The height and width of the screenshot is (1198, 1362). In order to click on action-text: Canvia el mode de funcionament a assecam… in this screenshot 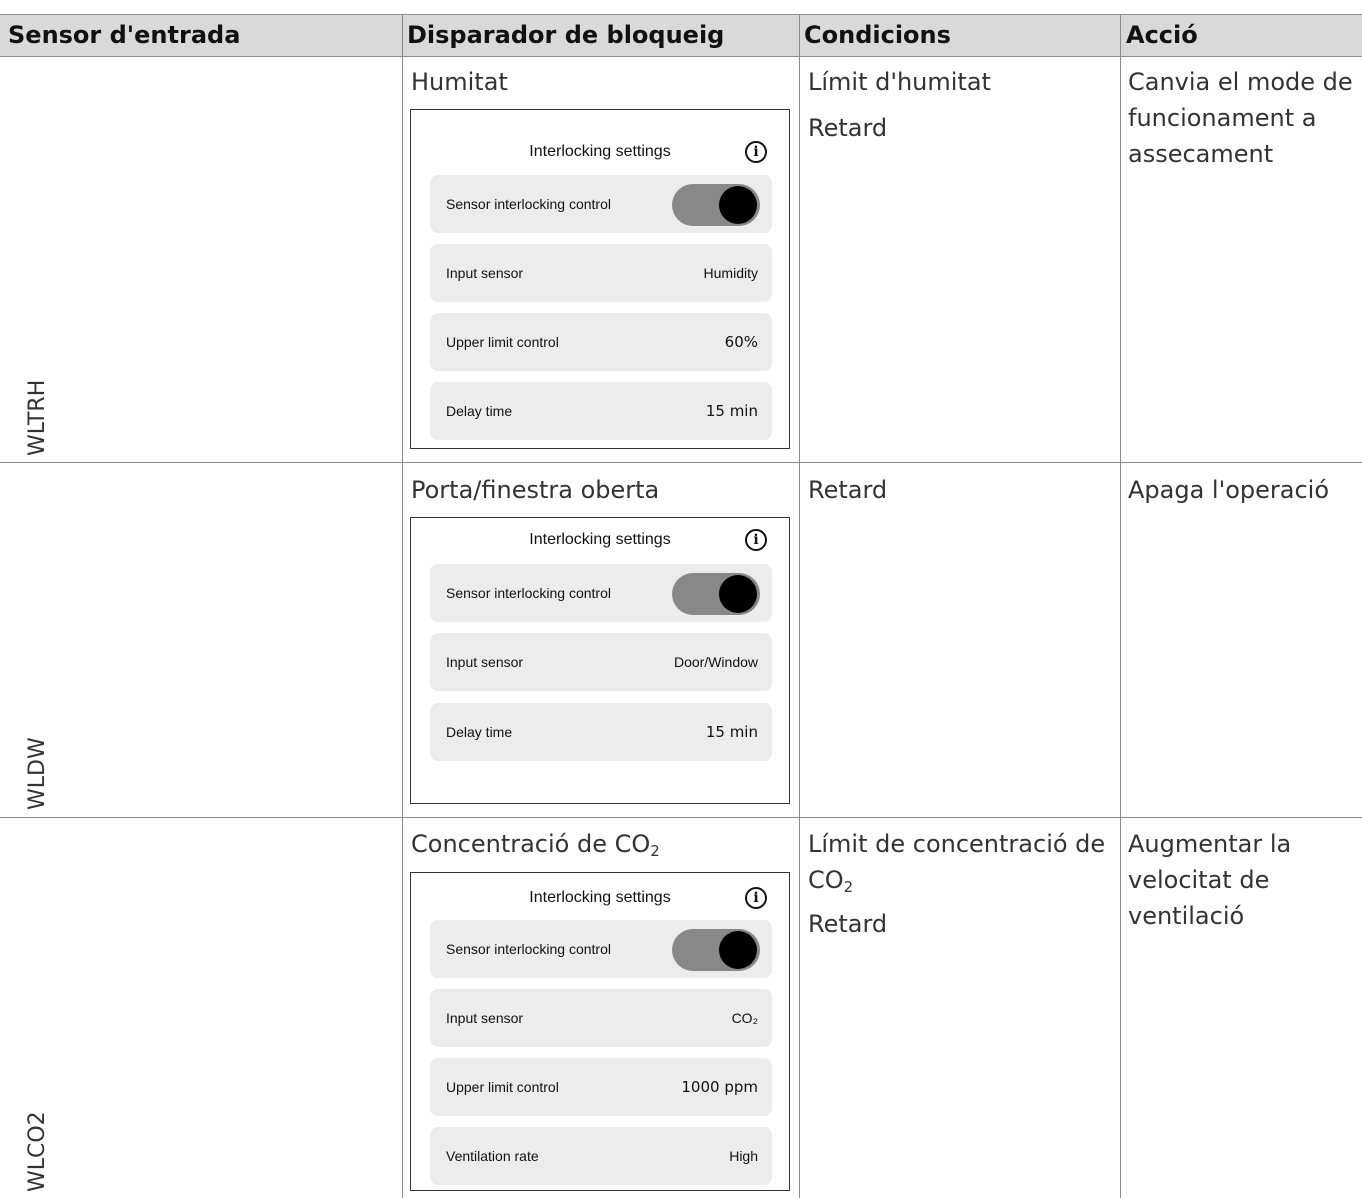, I will do `click(1240, 118)`.